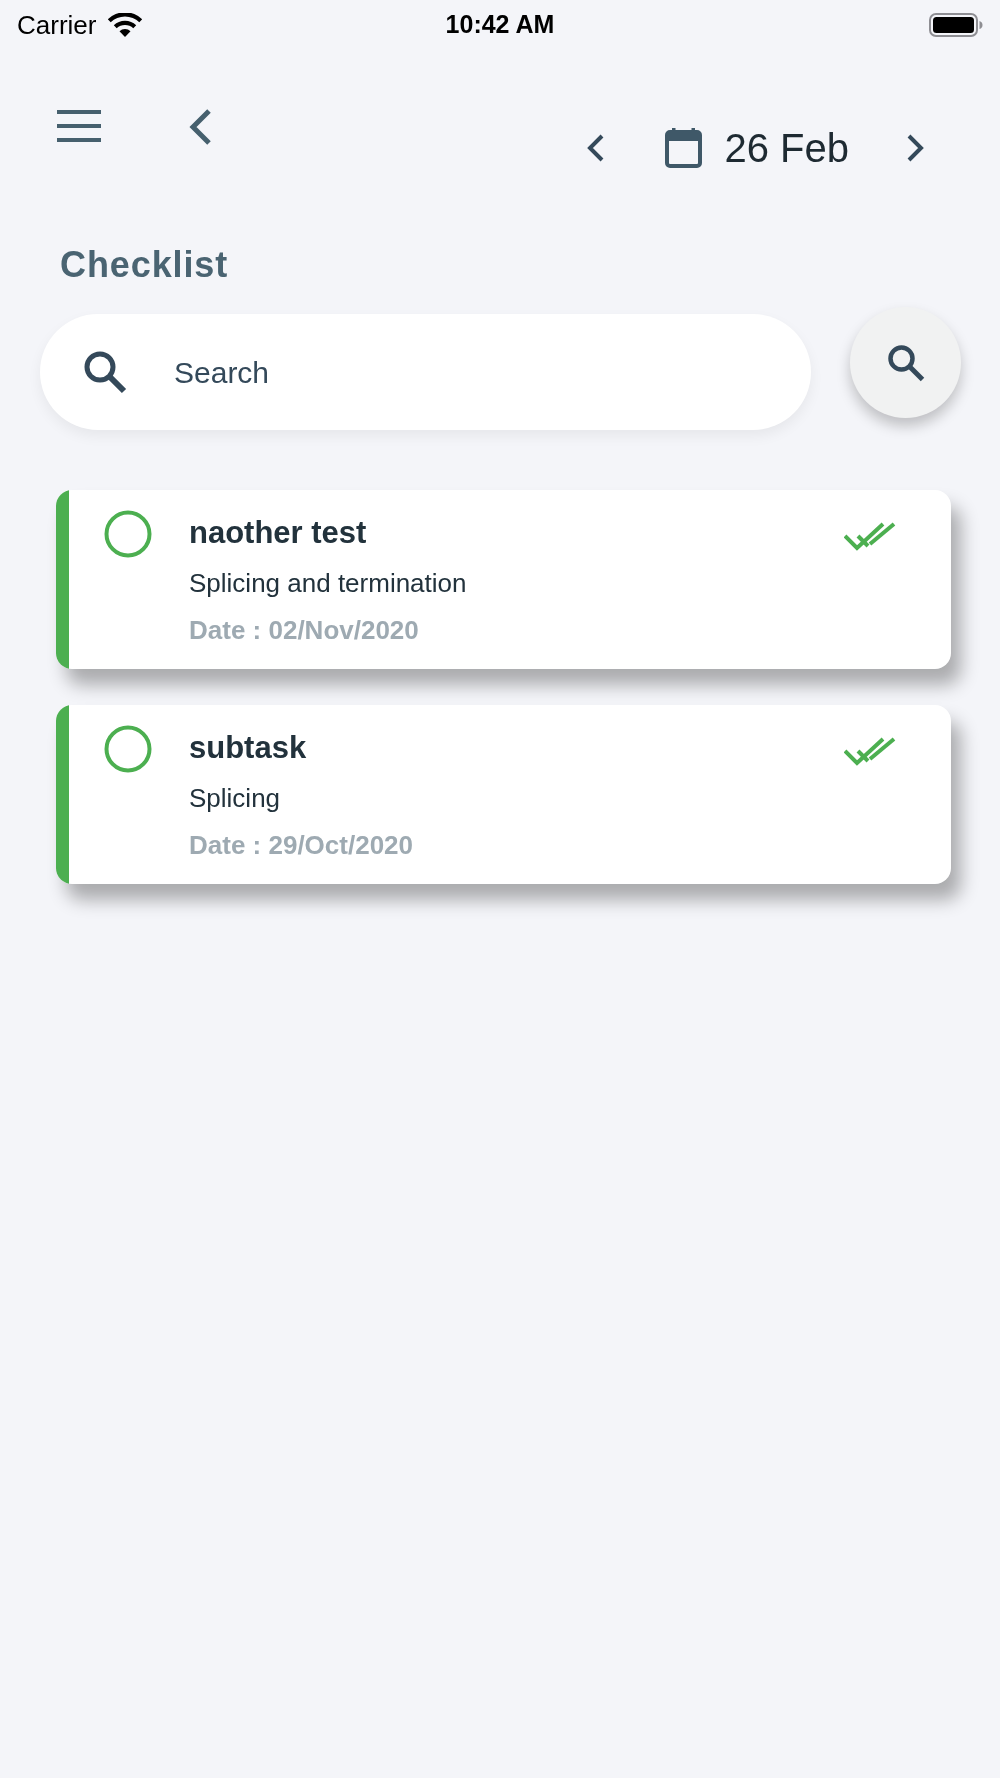 This screenshot has width=1000, height=1778. I want to click on menu-icon, so click(79, 126).